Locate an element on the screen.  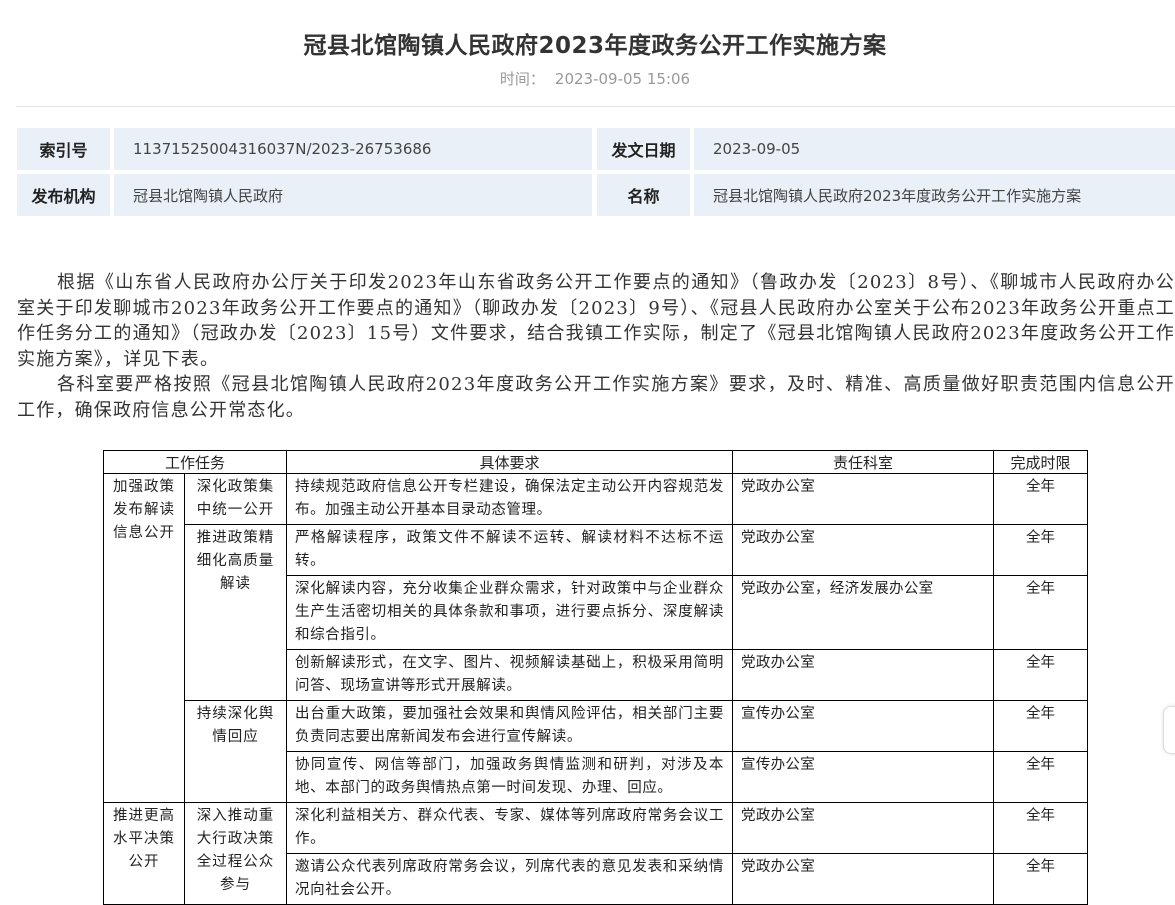
requirement-cell: 邀请公众代表列席政府常务会议，列席代表的意见发表和采纳情况向社会公开。 is located at coordinates (510, 879).